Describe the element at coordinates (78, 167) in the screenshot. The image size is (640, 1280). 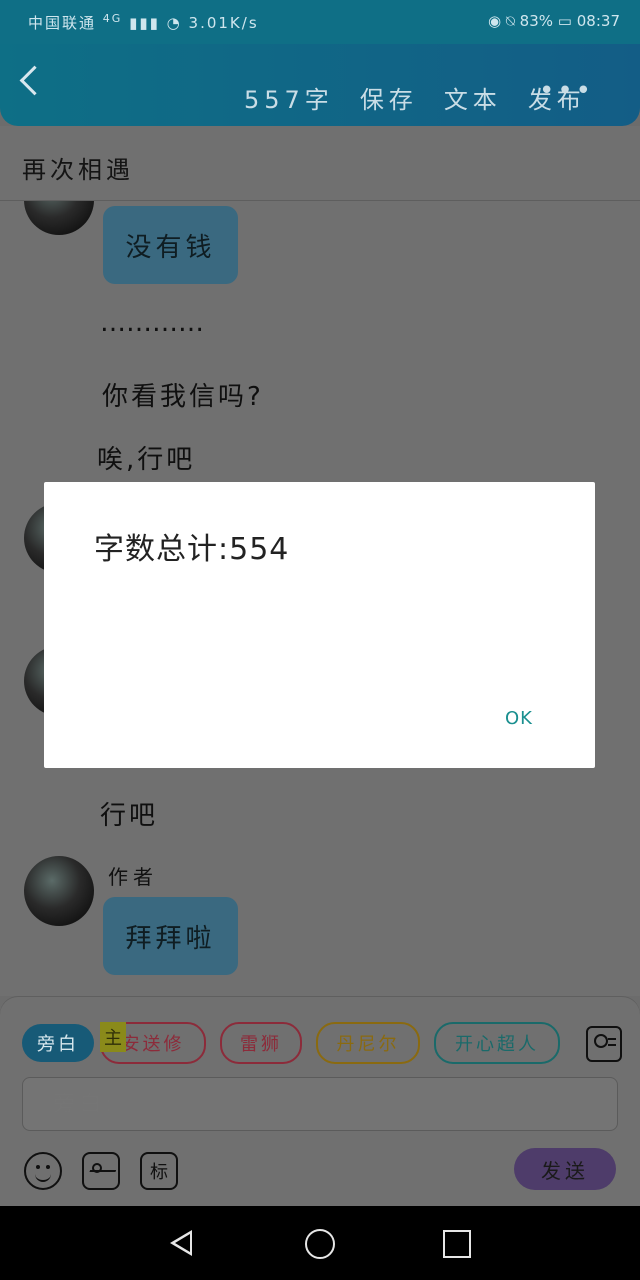
I see `page-title: 再次相遇` at that location.